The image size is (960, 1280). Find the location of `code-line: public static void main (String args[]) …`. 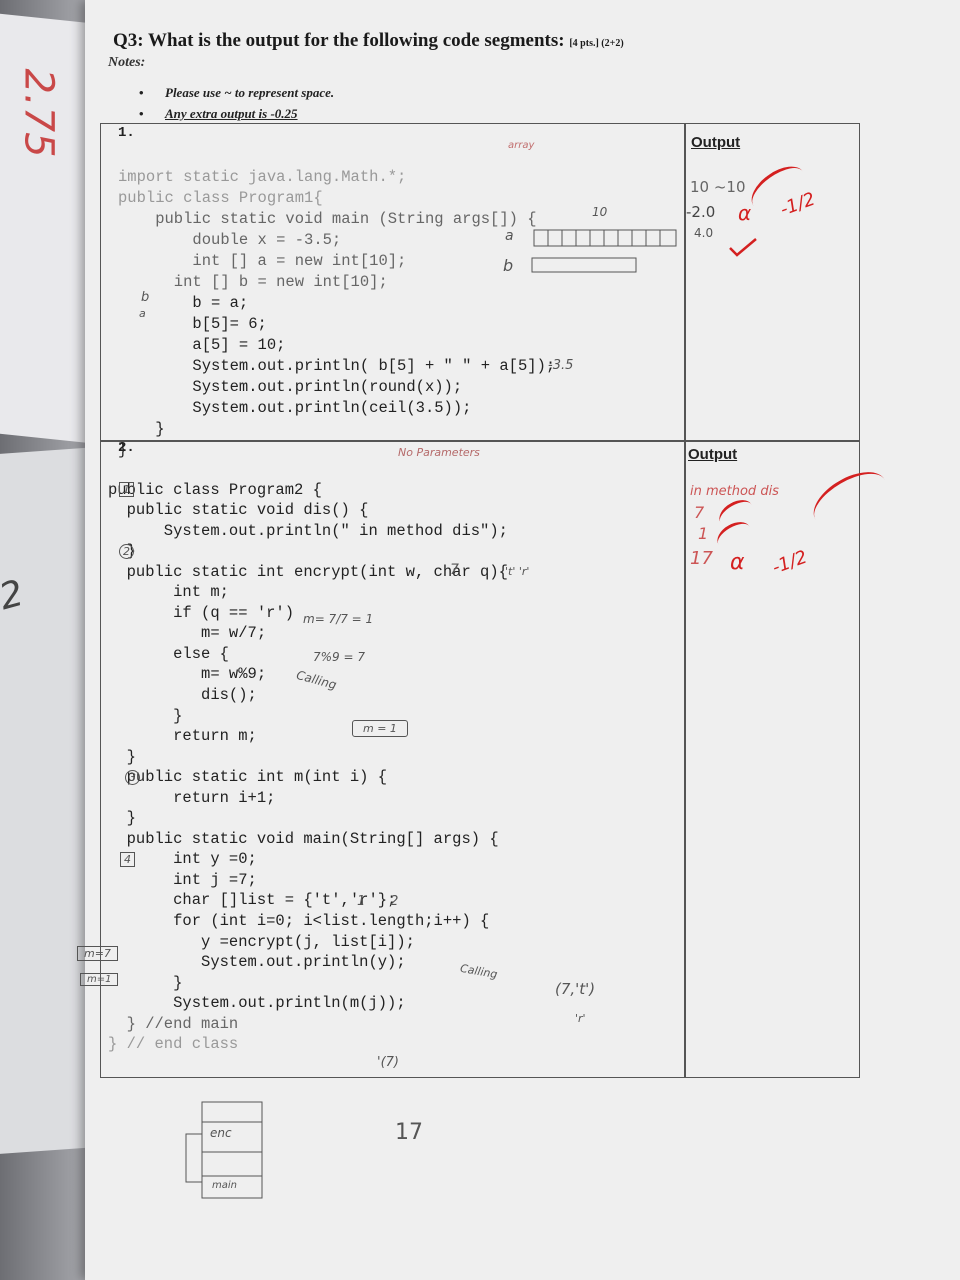

code-line: public static void main (String args[]) … is located at coordinates (327, 219).